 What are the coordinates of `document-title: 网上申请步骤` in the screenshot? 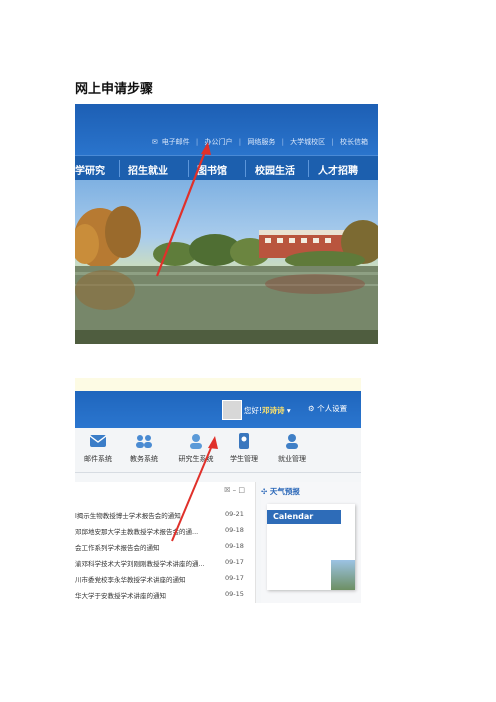 It's located at (114, 89).